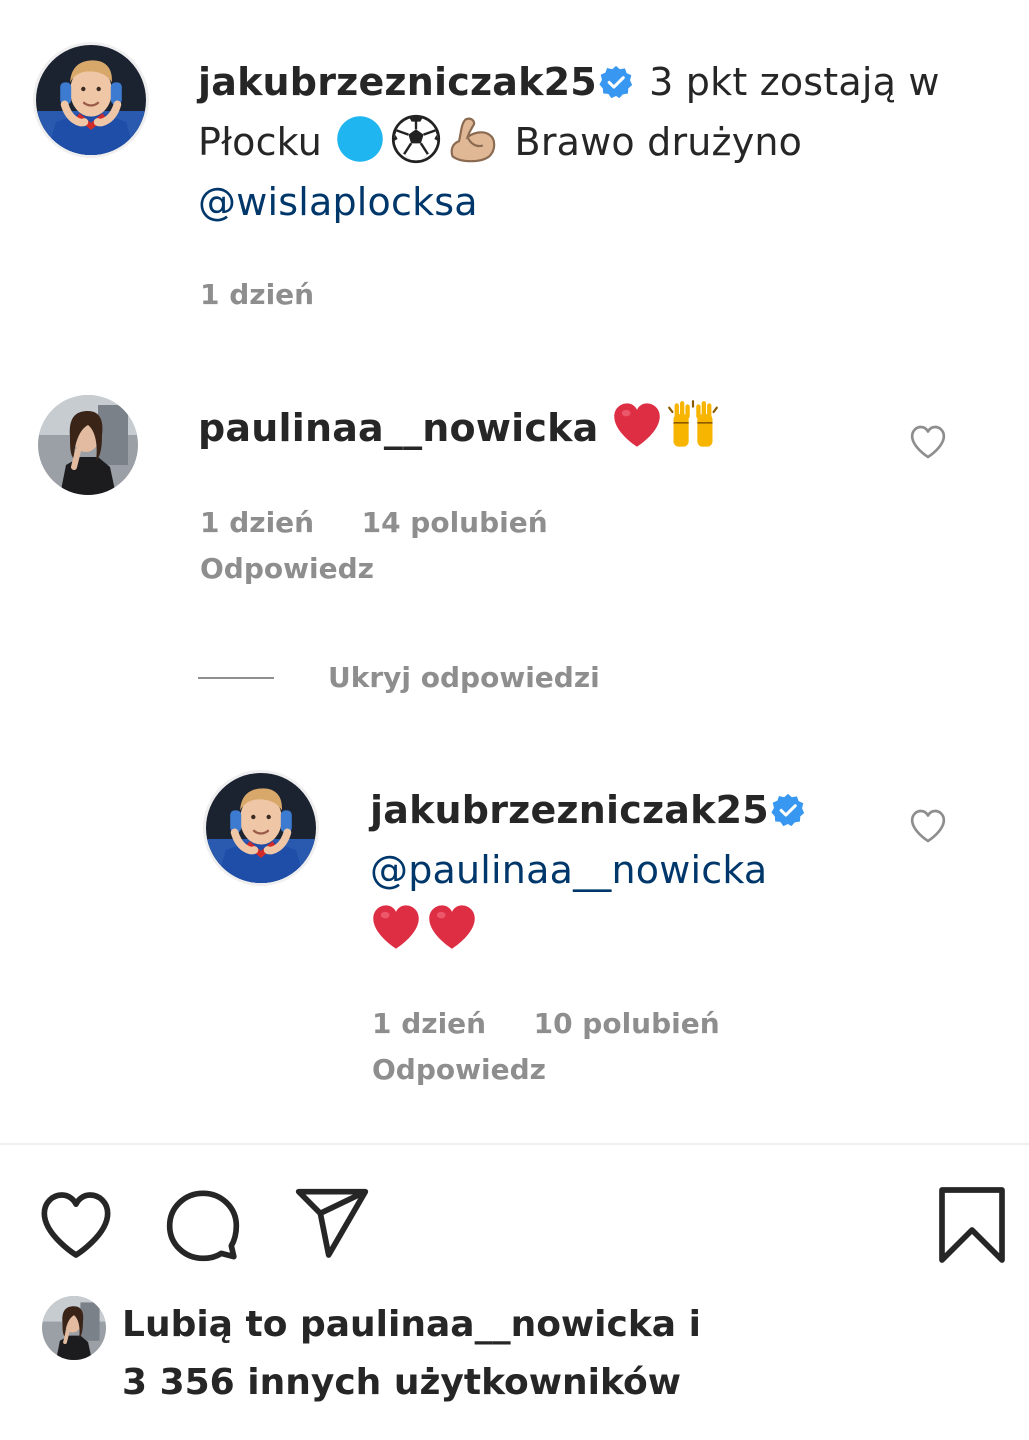 Image resolution: width=1029 pixels, height=1440 pixels. I want to click on reply-username: jakubrzezniczak25, so click(569, 810).